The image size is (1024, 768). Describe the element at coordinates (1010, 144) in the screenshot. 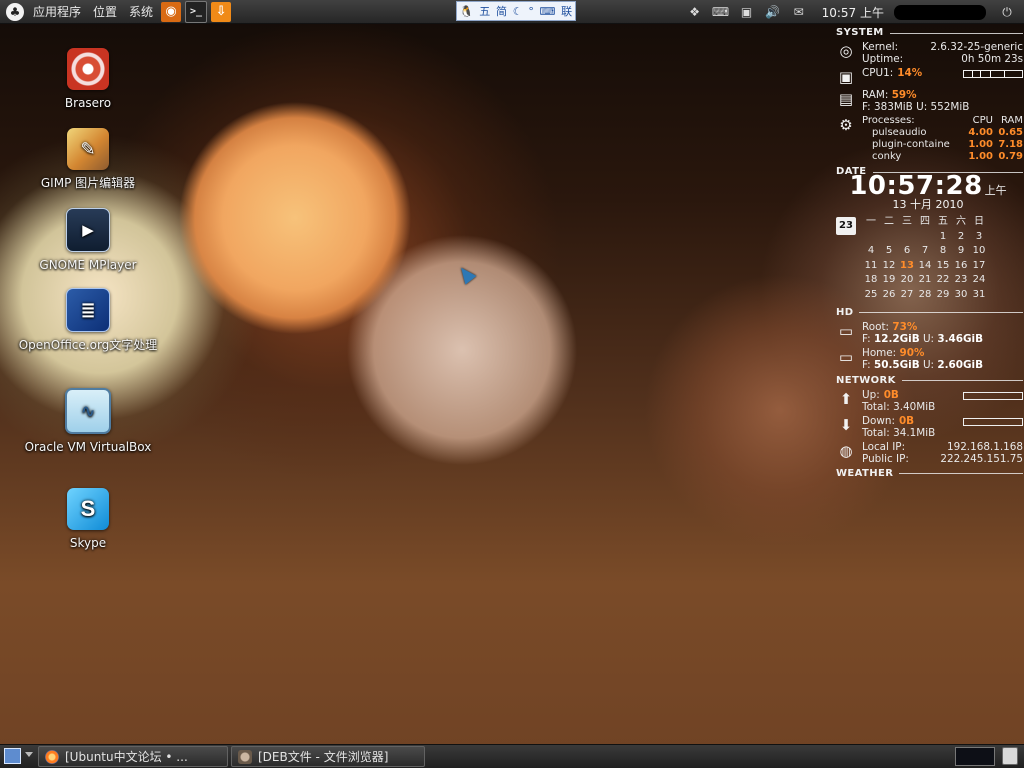

I see `process-ram: 7.18` at that location.